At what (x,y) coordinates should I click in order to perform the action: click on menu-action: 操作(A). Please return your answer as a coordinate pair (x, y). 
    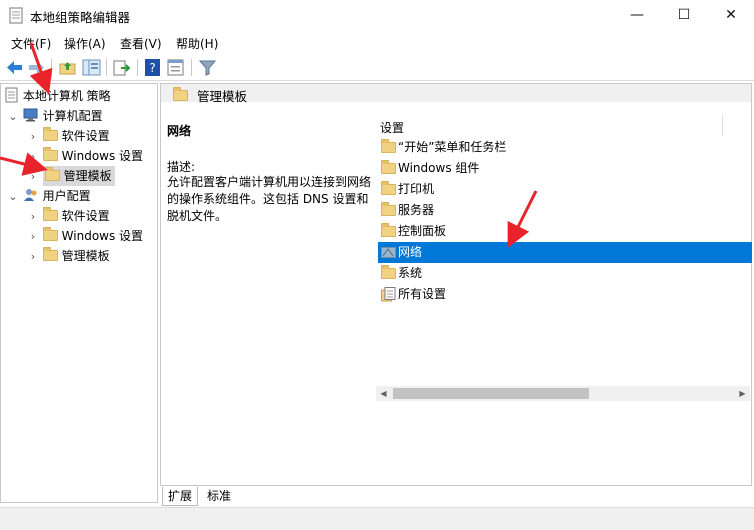
    Looking at the image, I should click on (85, 43).